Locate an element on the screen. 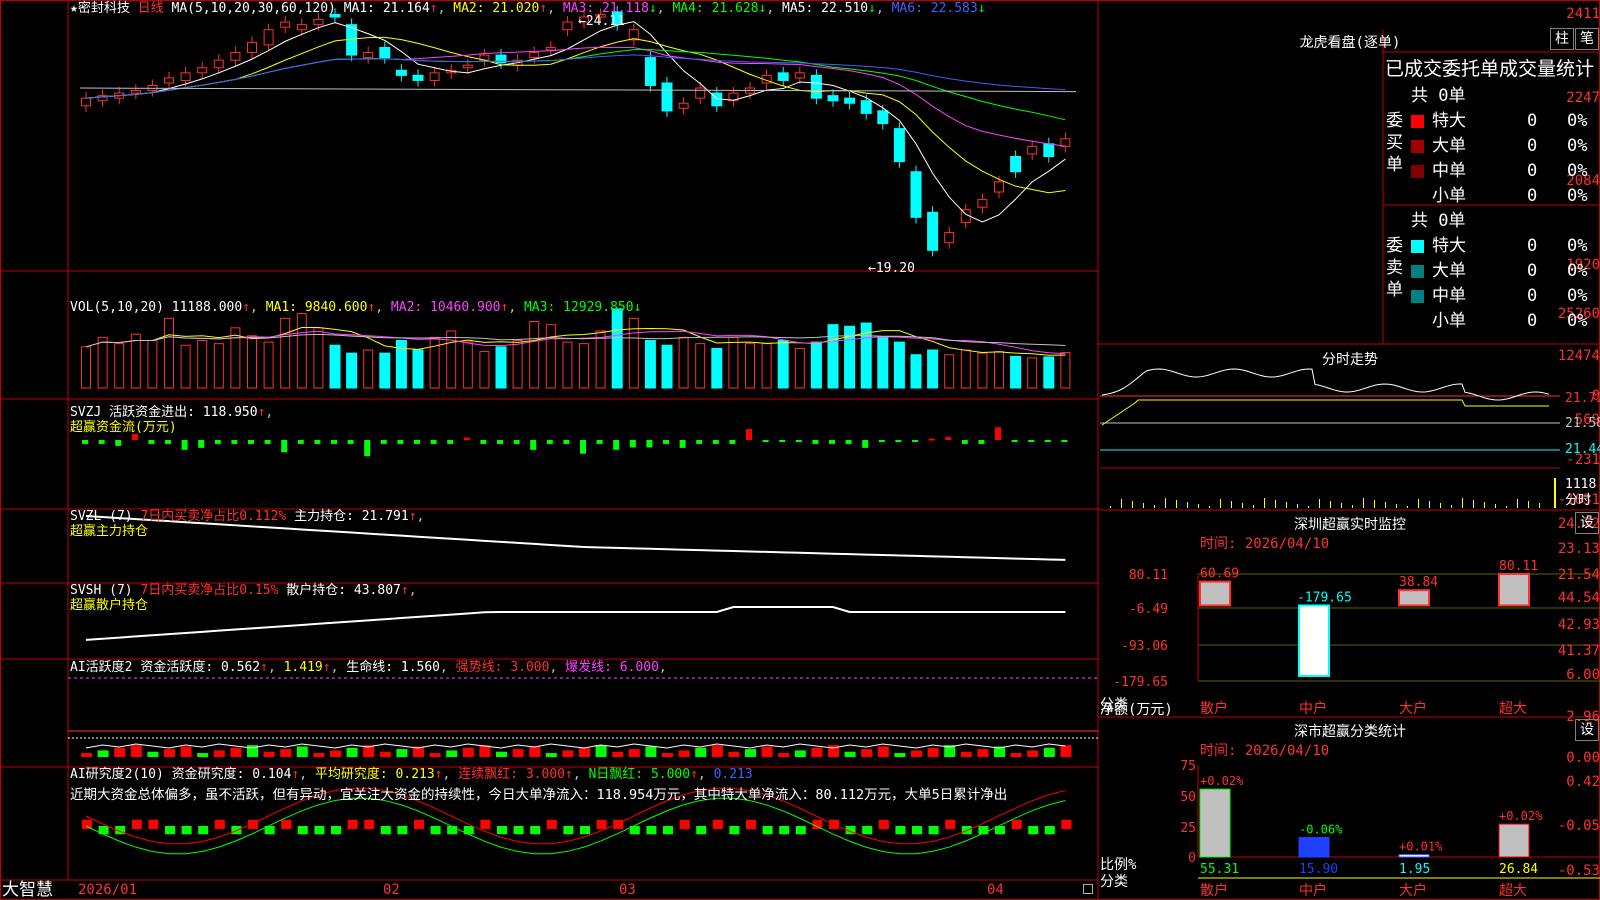 The width and height of the screenshot is (1600, 900). high-marker: ←24.11 is located at coordinates (601, 21).